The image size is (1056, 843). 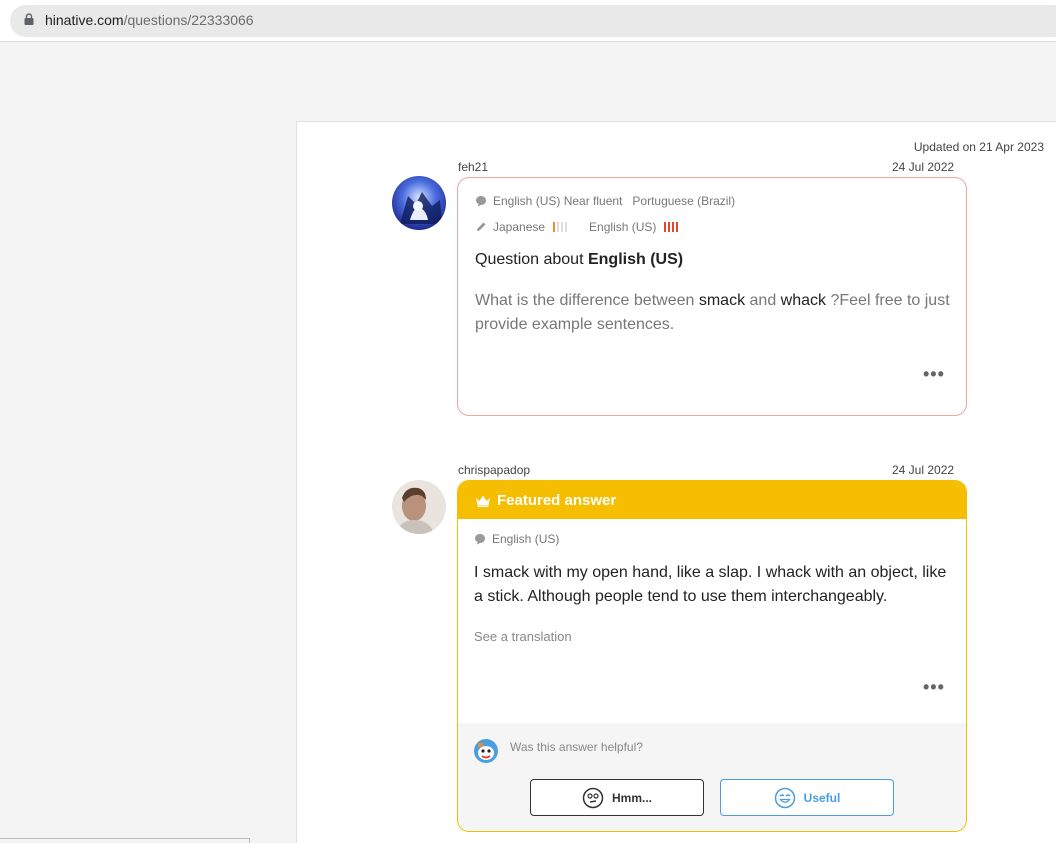 What do you see at coordinates (560, 227) in the screenshot?
I see `level-bars-low-icon` at bounding box center [560, 227].